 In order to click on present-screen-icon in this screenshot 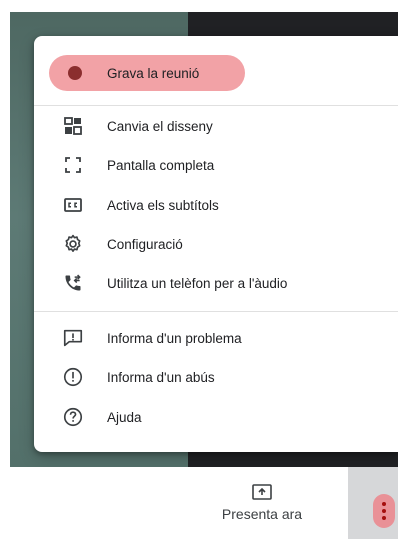, I will do `click(262, 492)`.